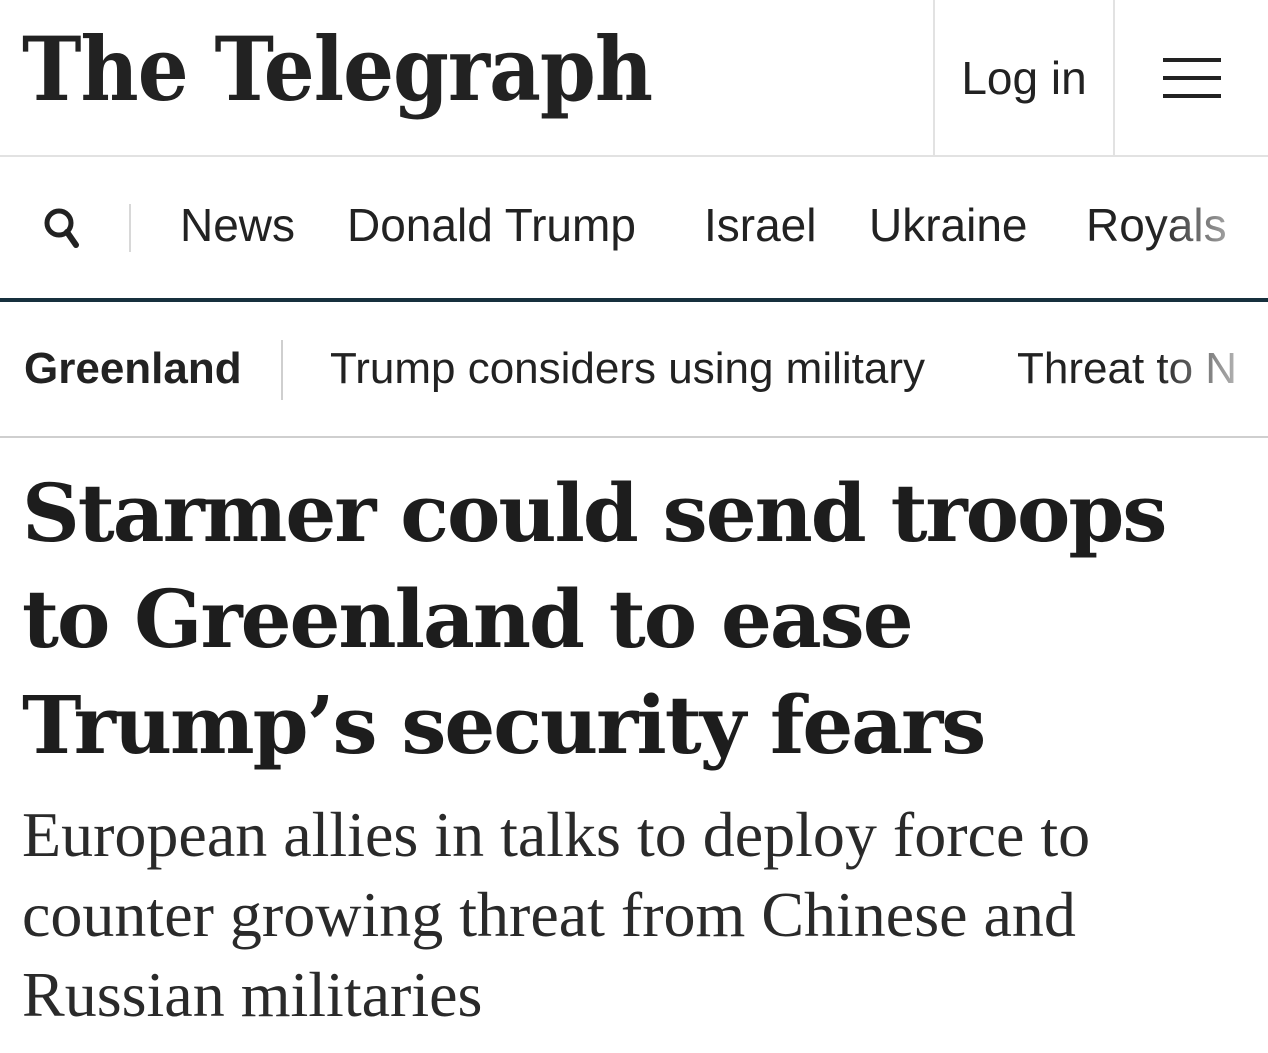 This screenshot has width=1268, height=1053. I want to click on nav-divider, so click(130, 228).